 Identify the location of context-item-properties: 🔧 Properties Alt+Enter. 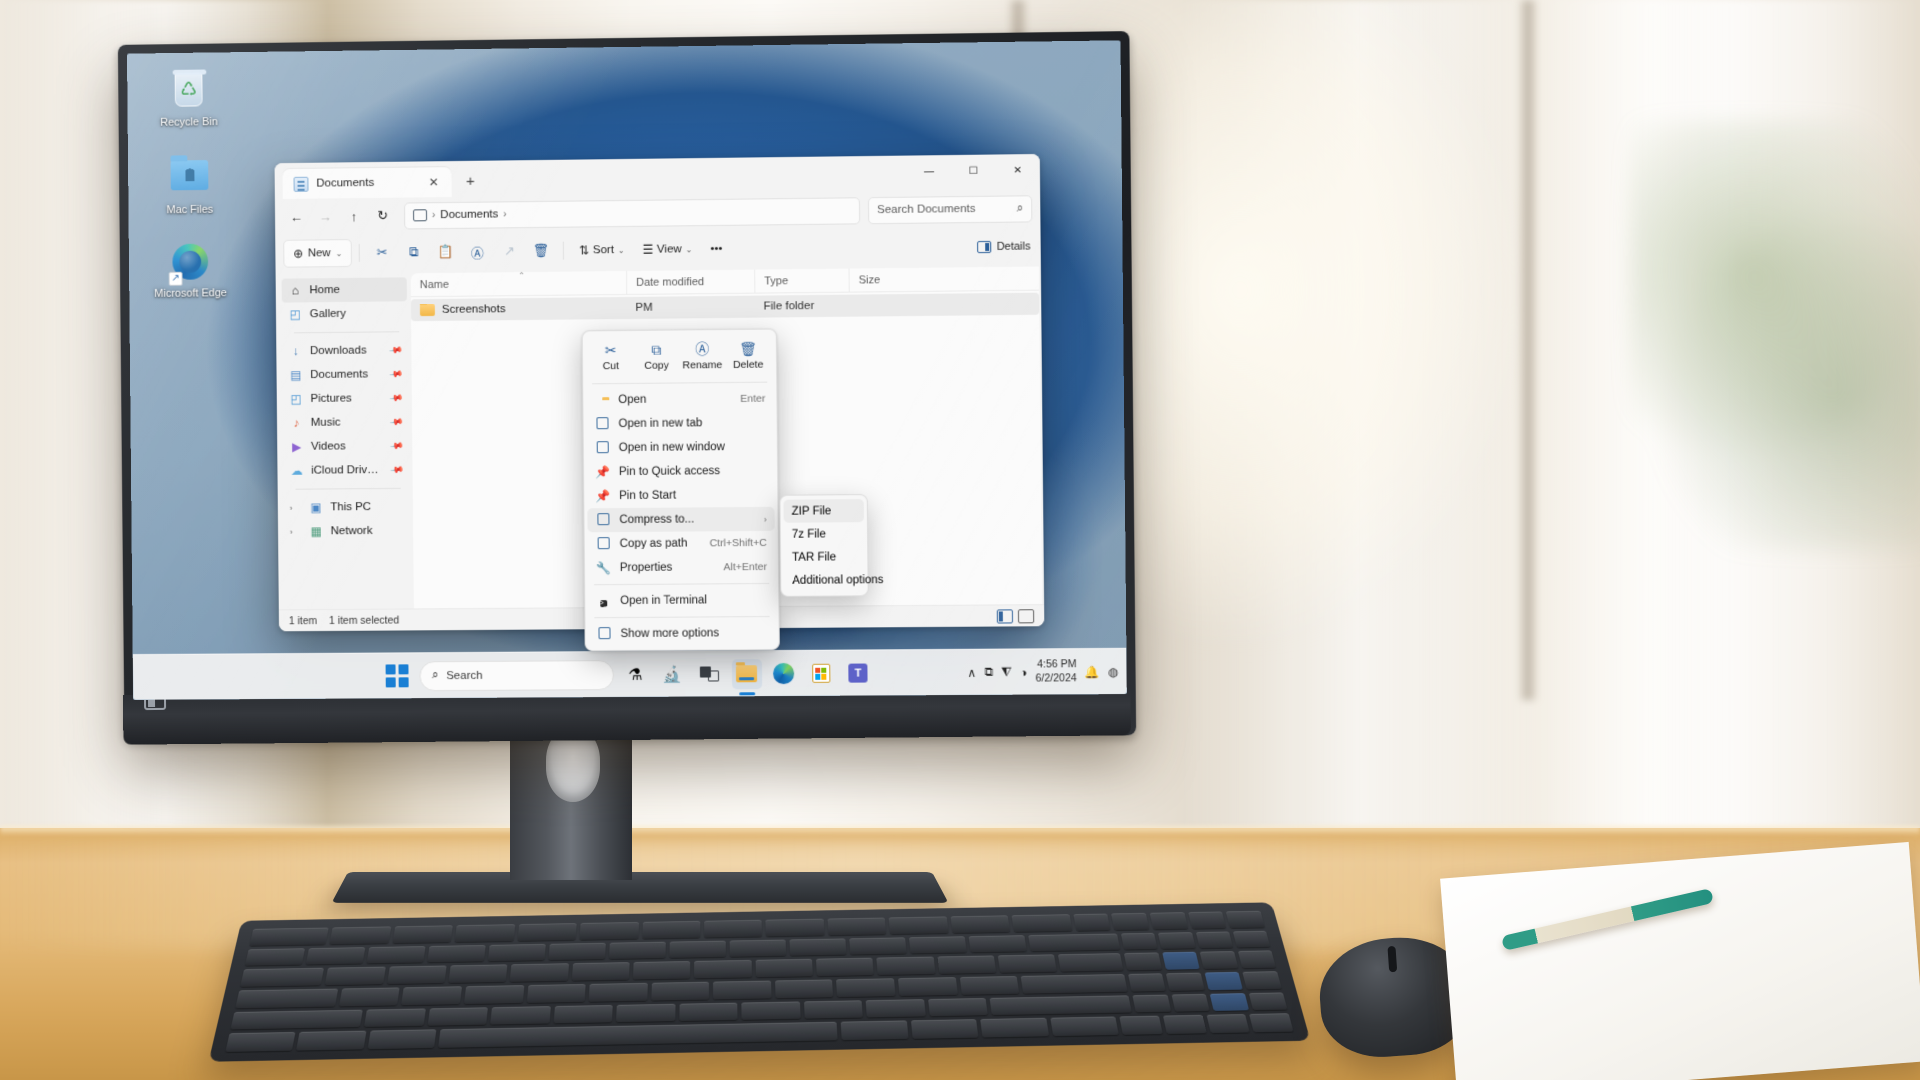
(681, 567).